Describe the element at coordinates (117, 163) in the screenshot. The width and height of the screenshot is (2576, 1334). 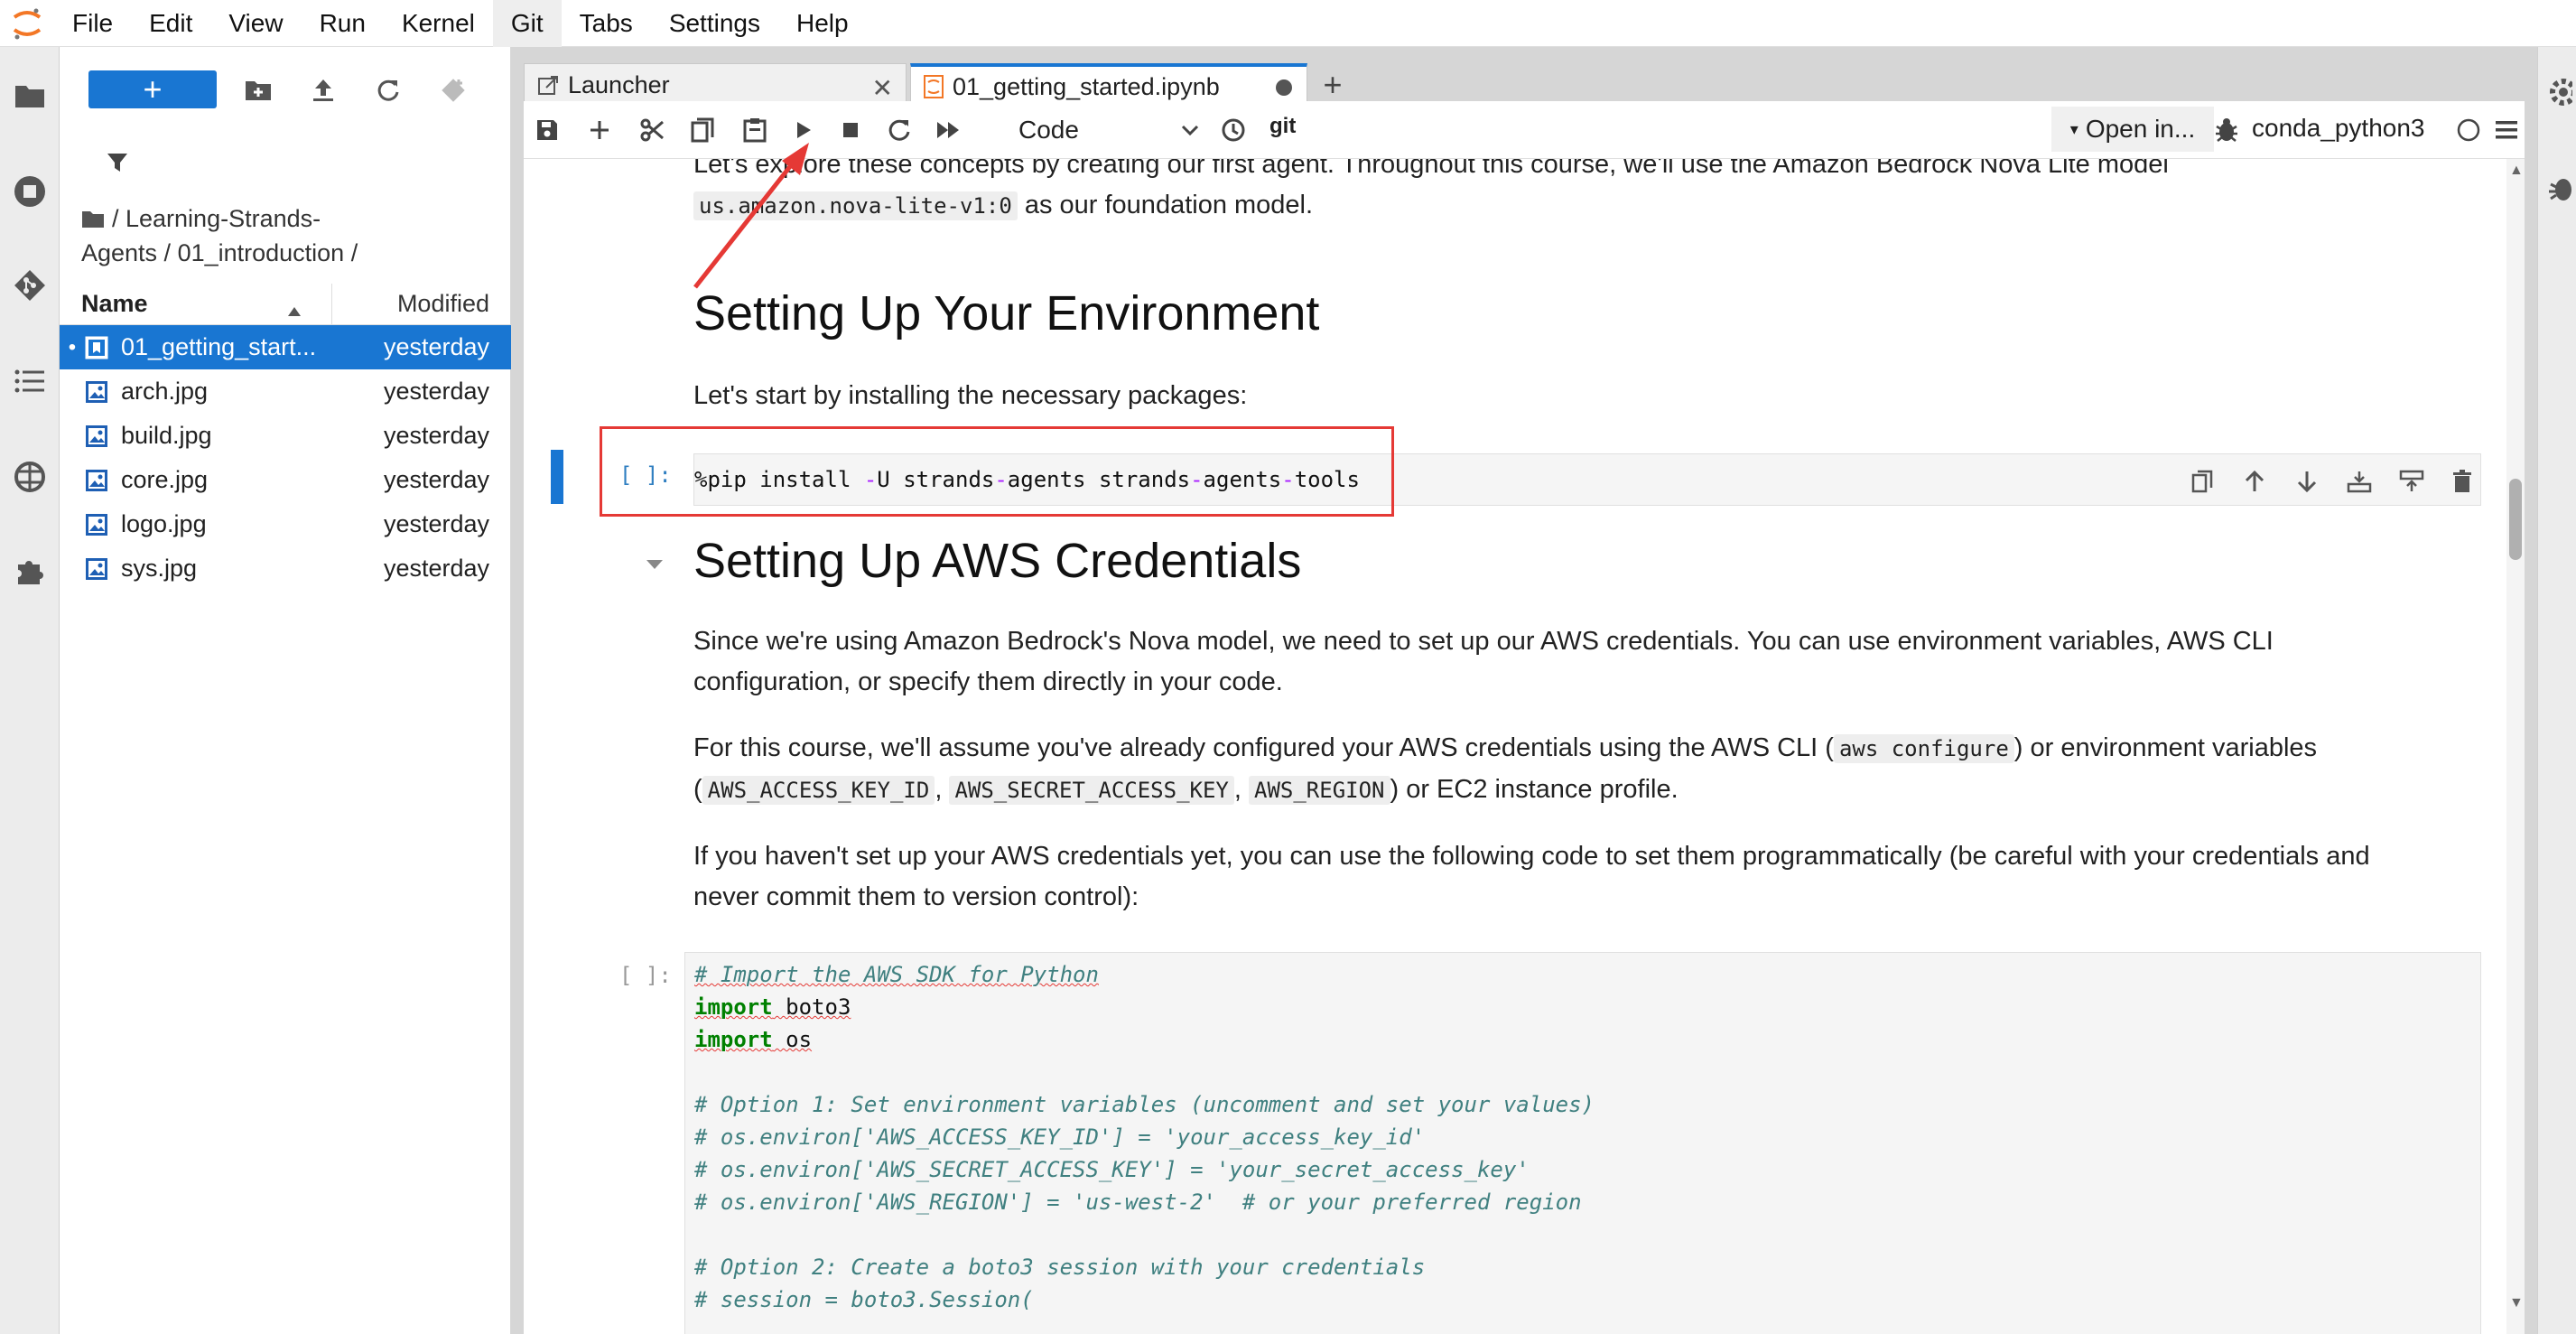
I see `filter-icon` at that location.